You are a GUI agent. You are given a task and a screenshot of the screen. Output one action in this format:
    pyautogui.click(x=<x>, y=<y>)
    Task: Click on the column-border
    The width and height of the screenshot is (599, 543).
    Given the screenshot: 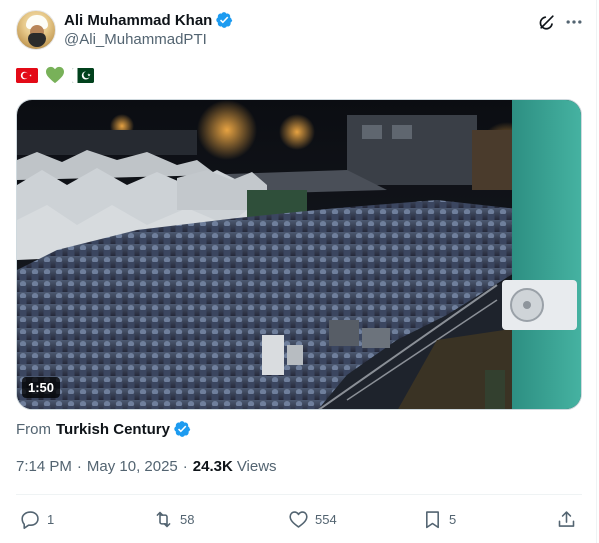 What is the action you would take?
    pyautogui.click(x=596, y=271)
    